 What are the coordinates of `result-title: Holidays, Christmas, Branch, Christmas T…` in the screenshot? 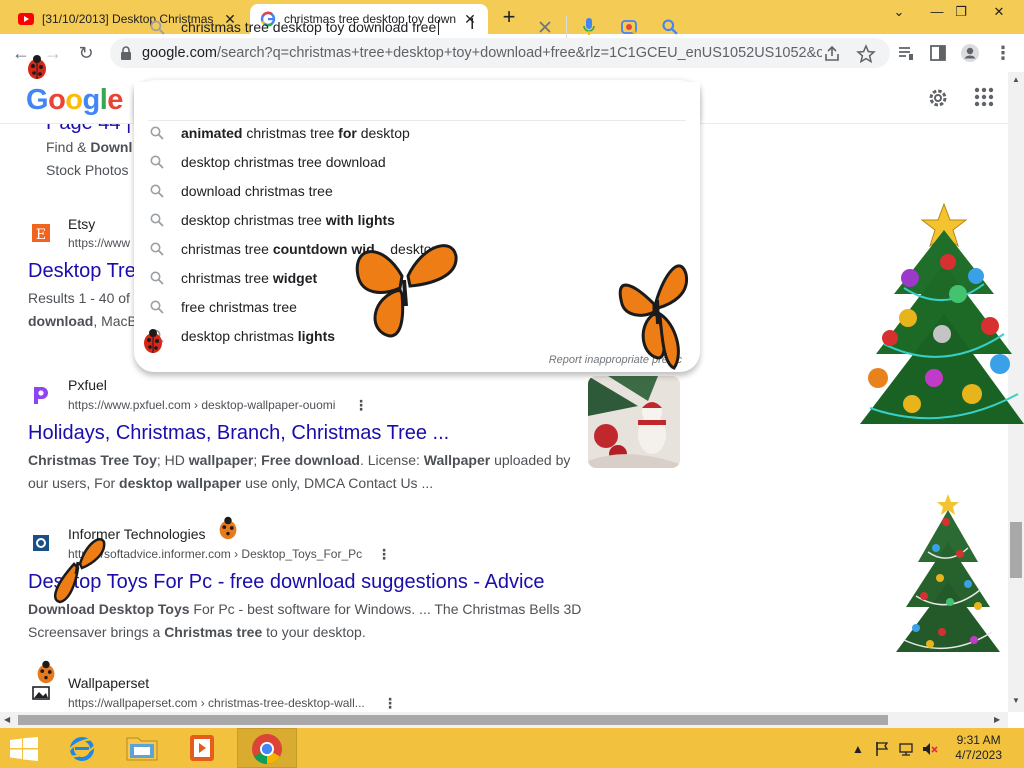 It's located at (238, 433).